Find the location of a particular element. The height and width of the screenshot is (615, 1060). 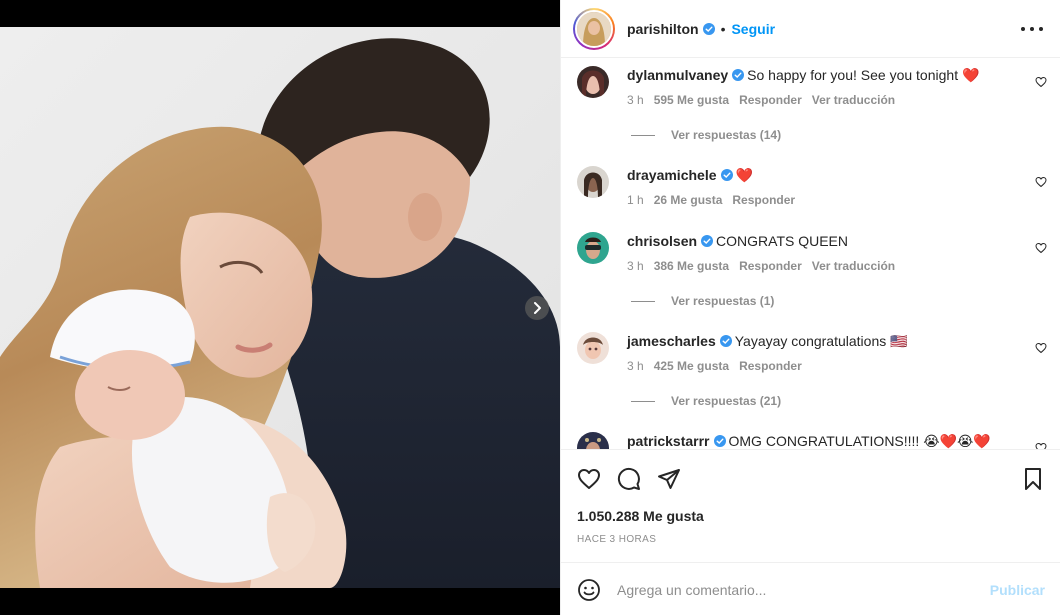

post-time-ago: HACE 3 HORAS is located at coordinates (616, 539).